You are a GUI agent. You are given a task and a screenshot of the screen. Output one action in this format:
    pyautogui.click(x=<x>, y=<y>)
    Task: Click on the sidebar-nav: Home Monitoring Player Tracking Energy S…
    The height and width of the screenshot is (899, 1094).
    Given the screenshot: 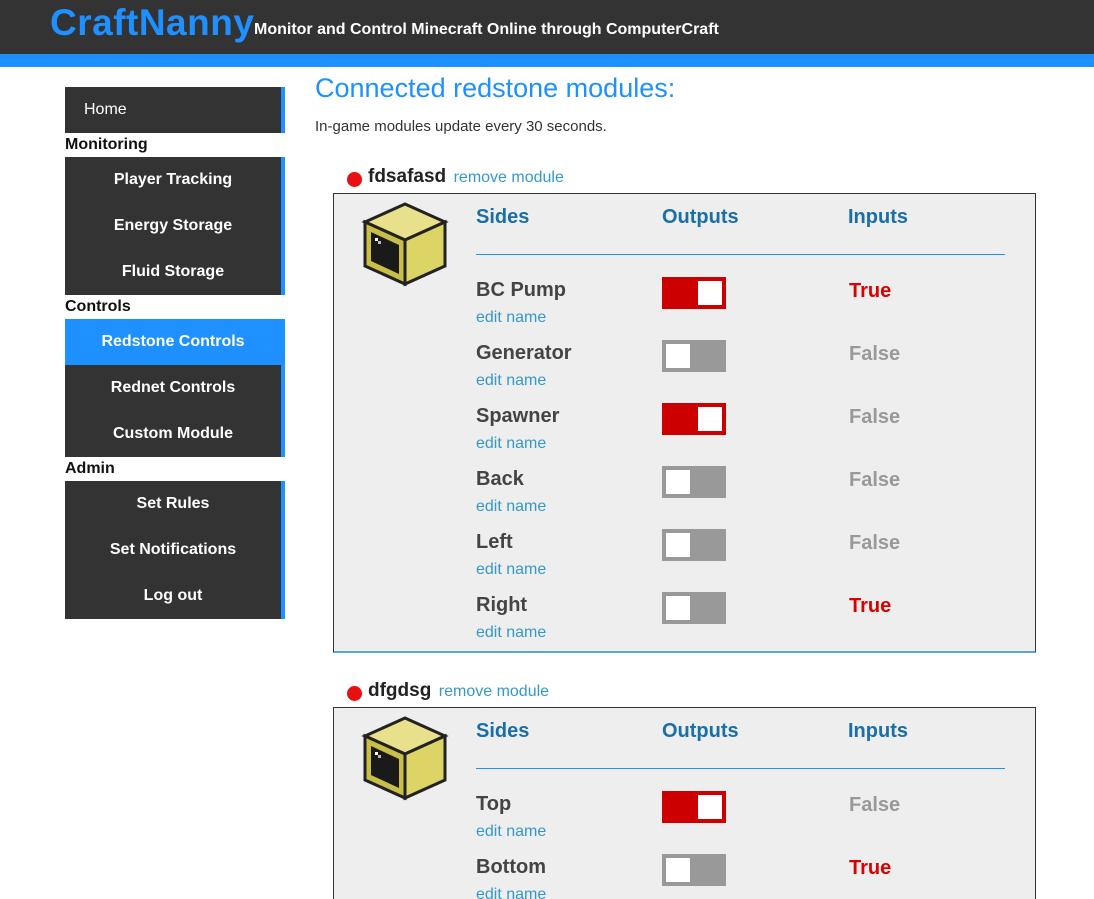 What is the action you would take?
    pyautogui.click(x=175, y=353)
    